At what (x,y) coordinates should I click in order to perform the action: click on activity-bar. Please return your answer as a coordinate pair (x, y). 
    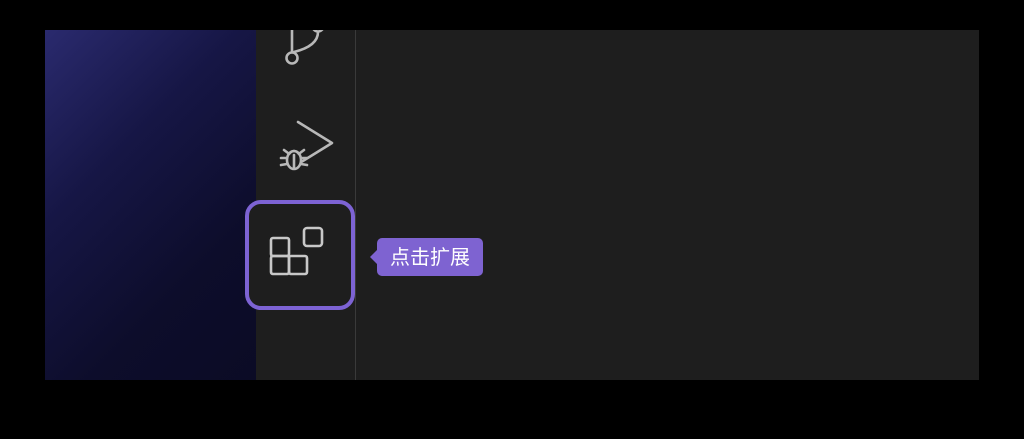
    Looking at the image, I should click on (300, 205).